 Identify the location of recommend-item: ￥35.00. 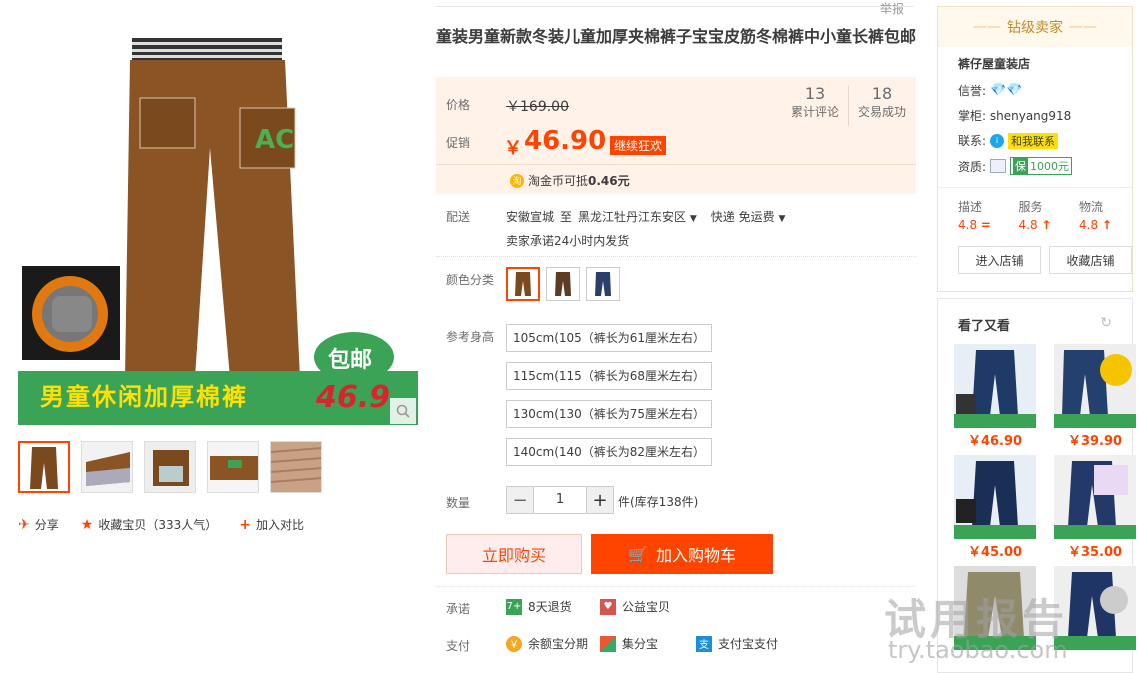
(1095, 507).